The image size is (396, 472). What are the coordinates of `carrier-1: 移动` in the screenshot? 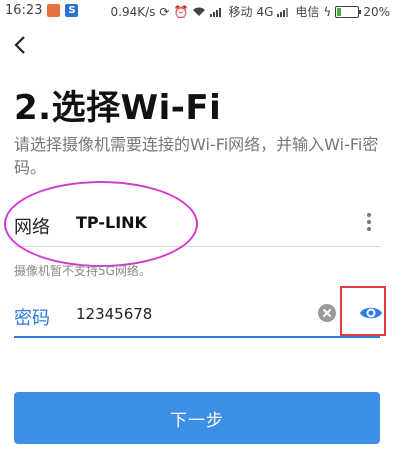 It's located at (240, 12).